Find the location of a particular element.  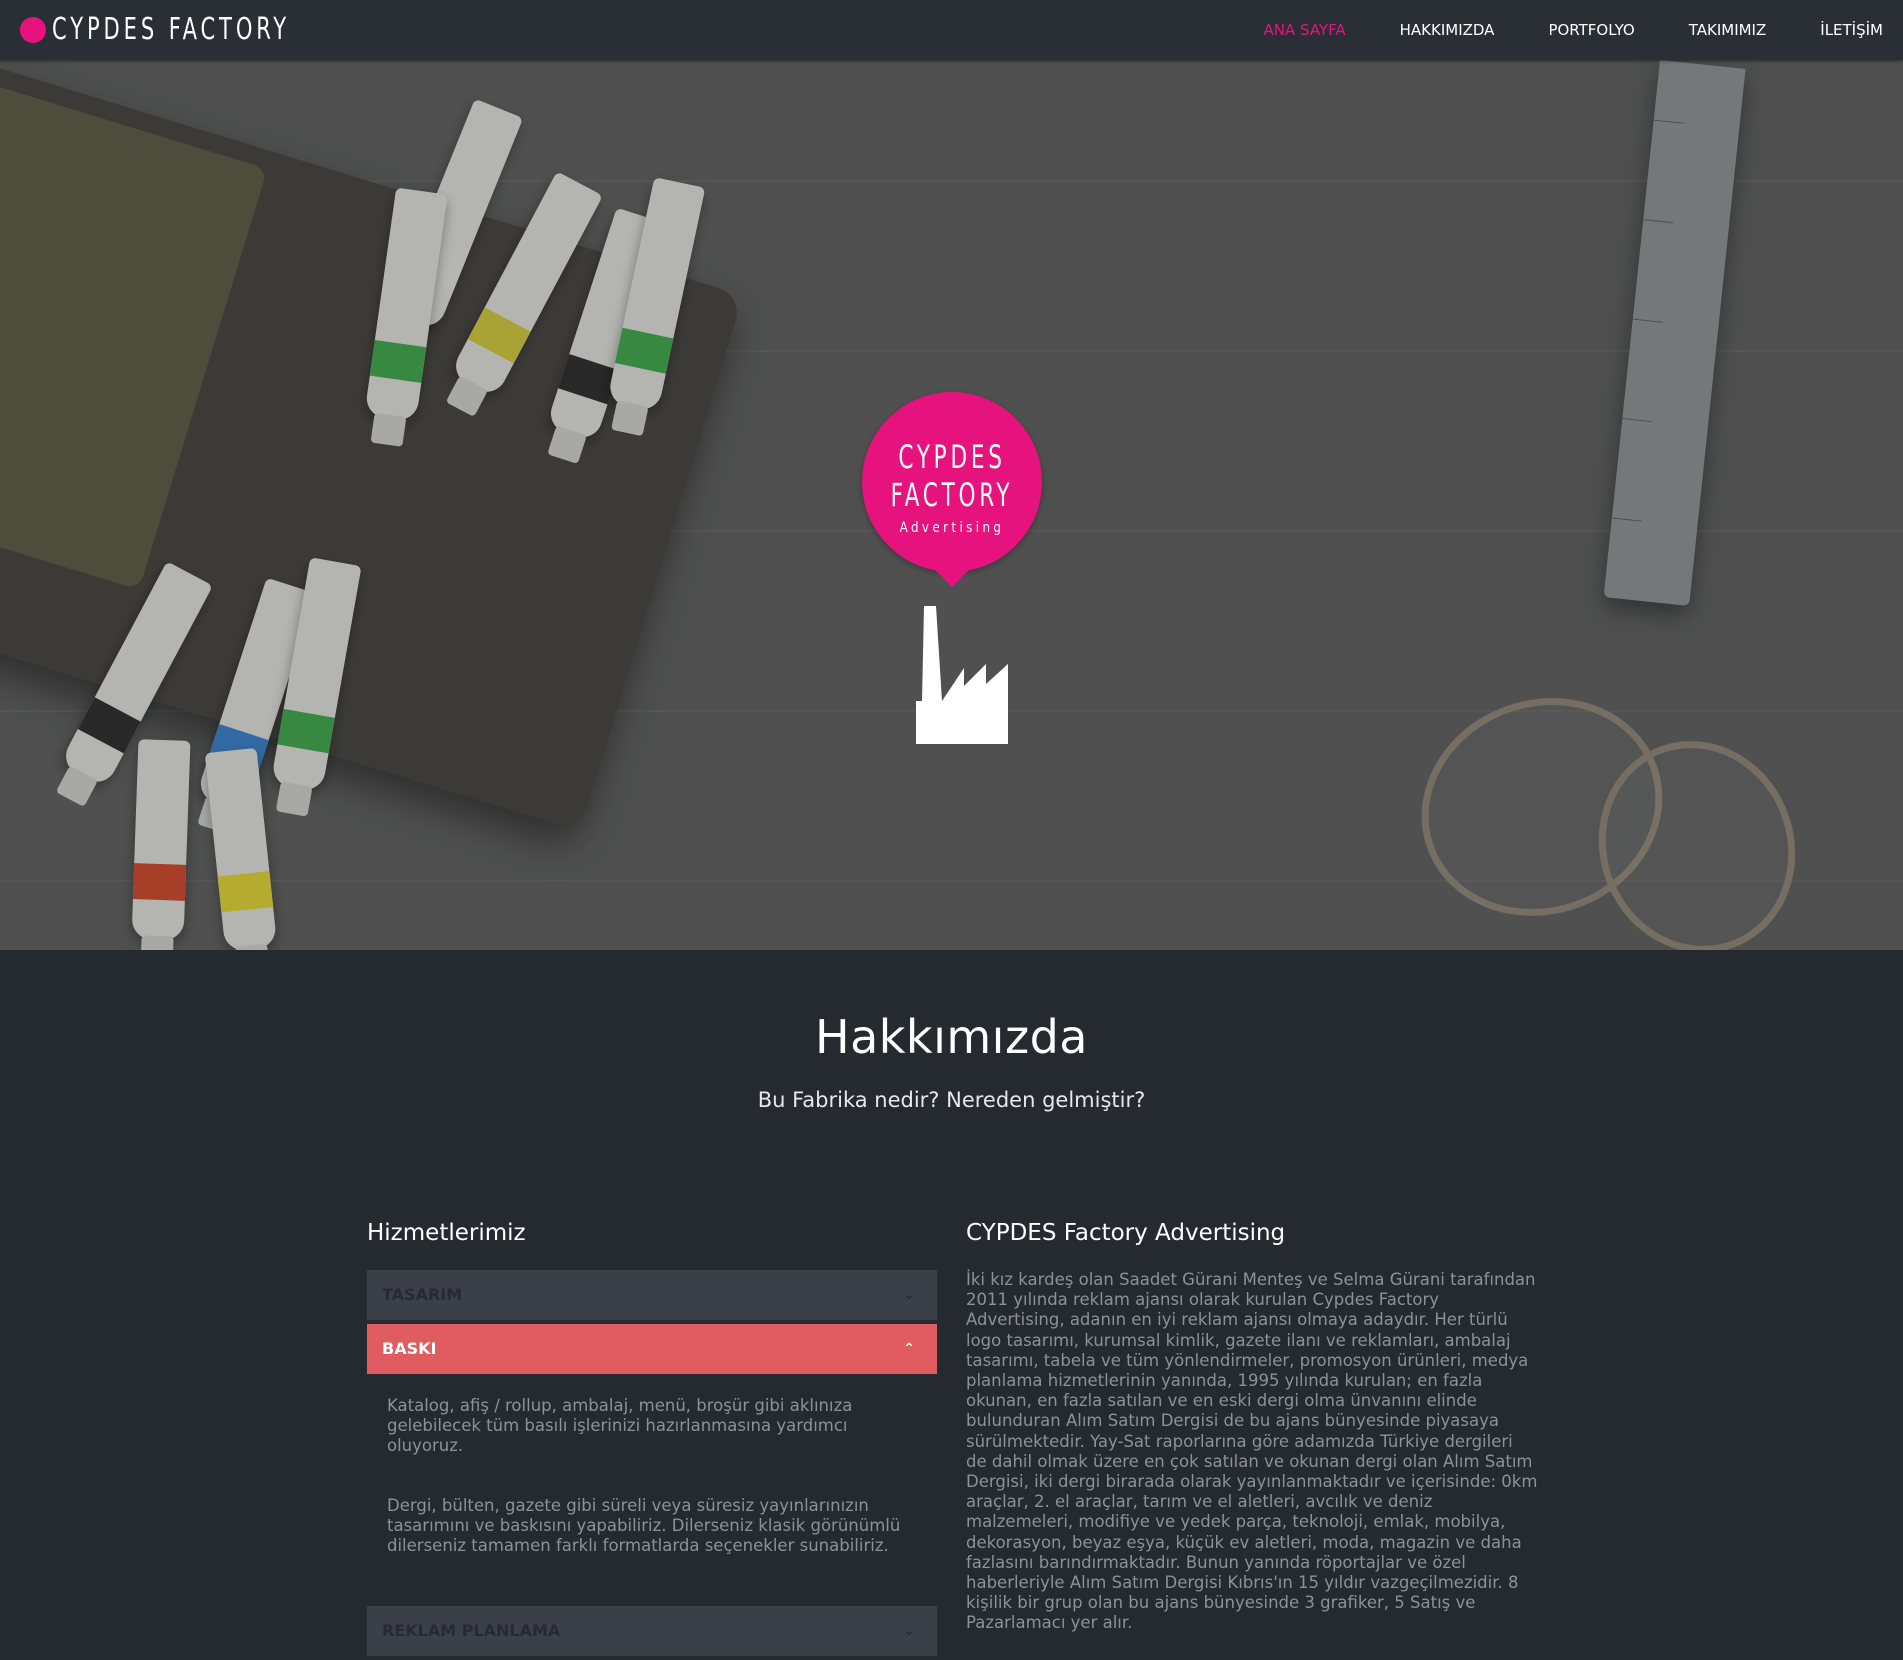

services-title: Hizmetlerimiz is located at coordinates (446, 1233).